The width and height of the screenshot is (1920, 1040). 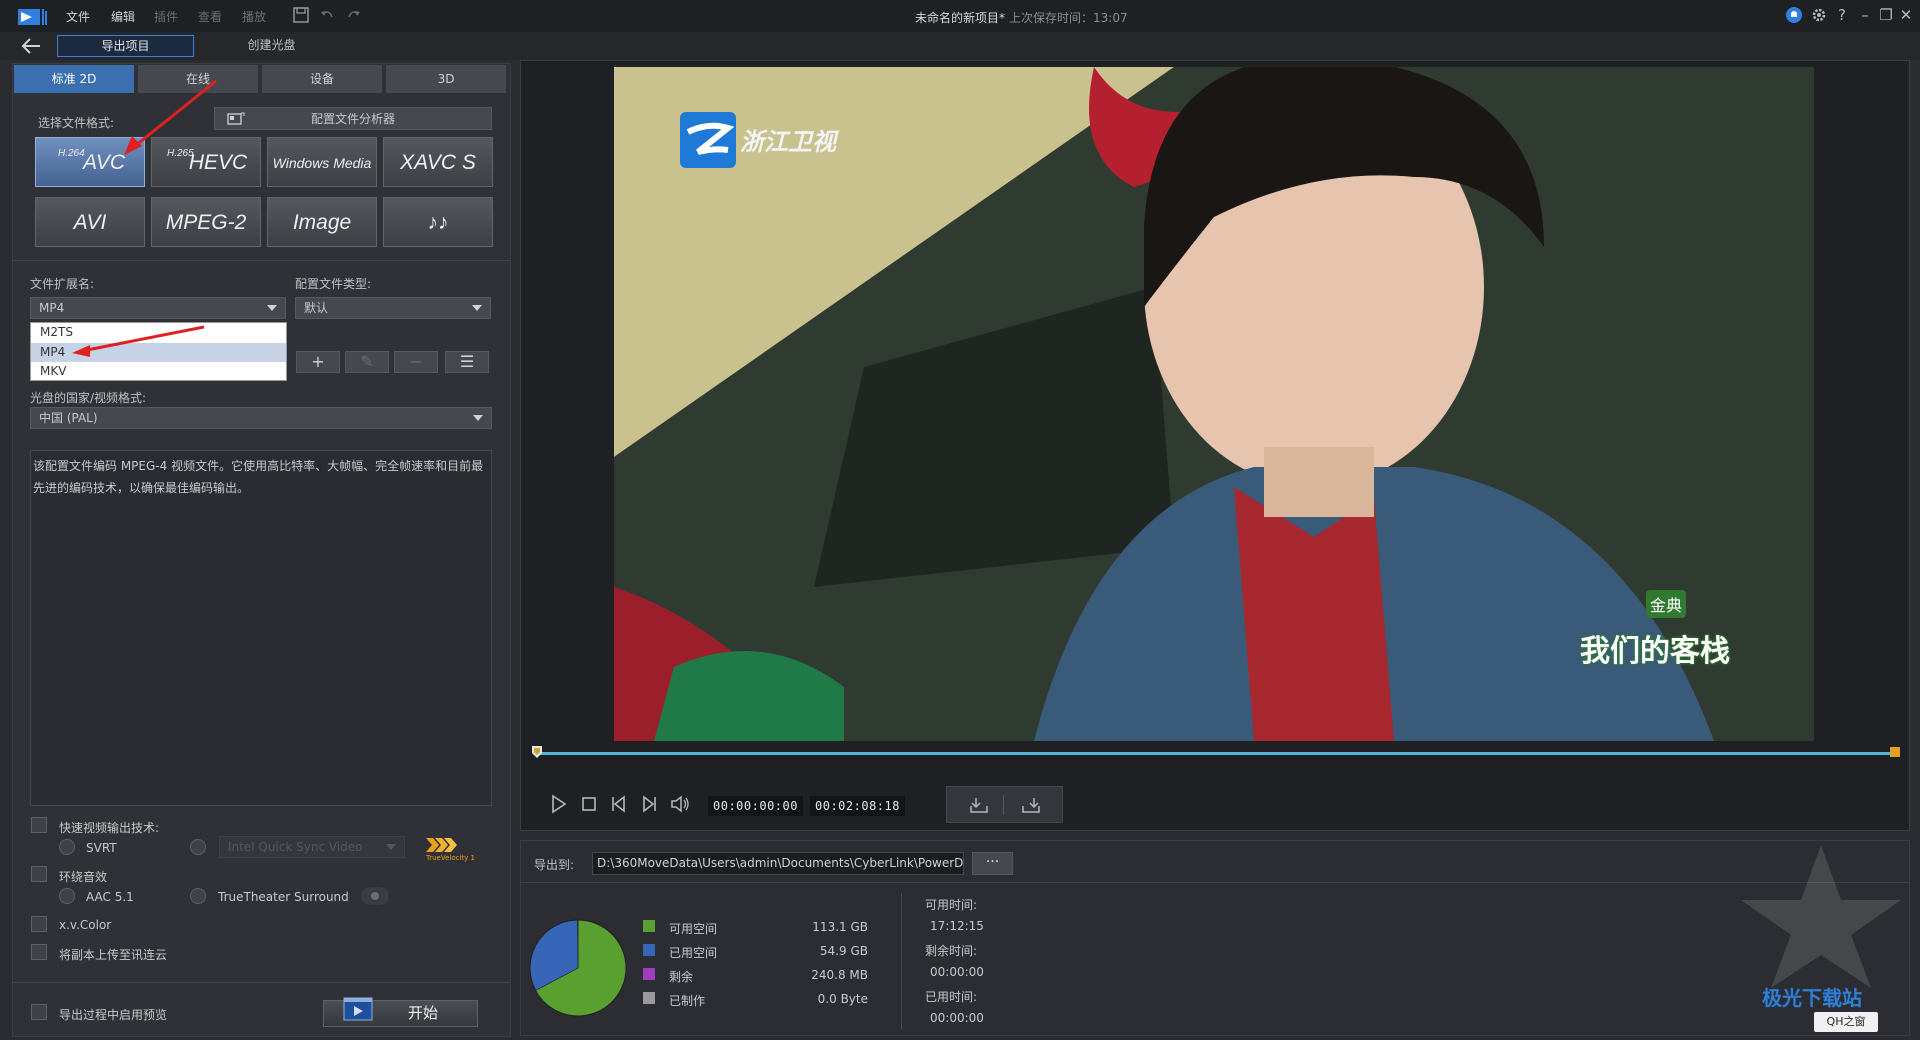 What do you see at coordinates (1819, 15) in the screenshot?
I see `settings-gear-icon` at bounding box center [1819, 15].